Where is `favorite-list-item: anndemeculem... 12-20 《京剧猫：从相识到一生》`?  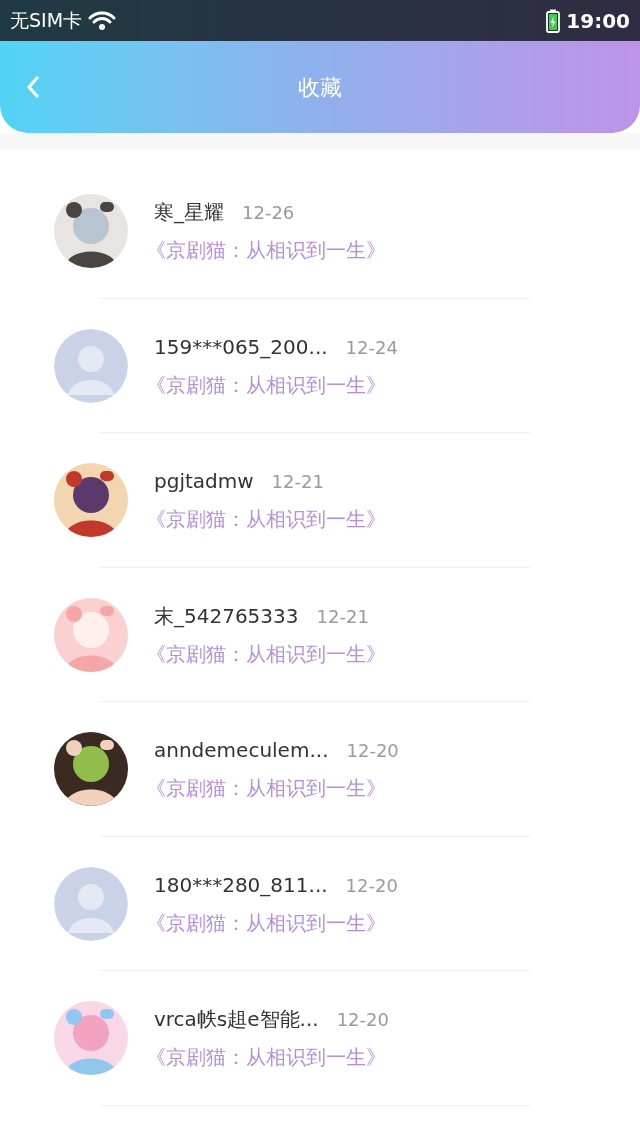
favorite-list-item: anndemeculem... 12-20 《京剧猫：从相识到一生》 is located at coordinates (320, 769).